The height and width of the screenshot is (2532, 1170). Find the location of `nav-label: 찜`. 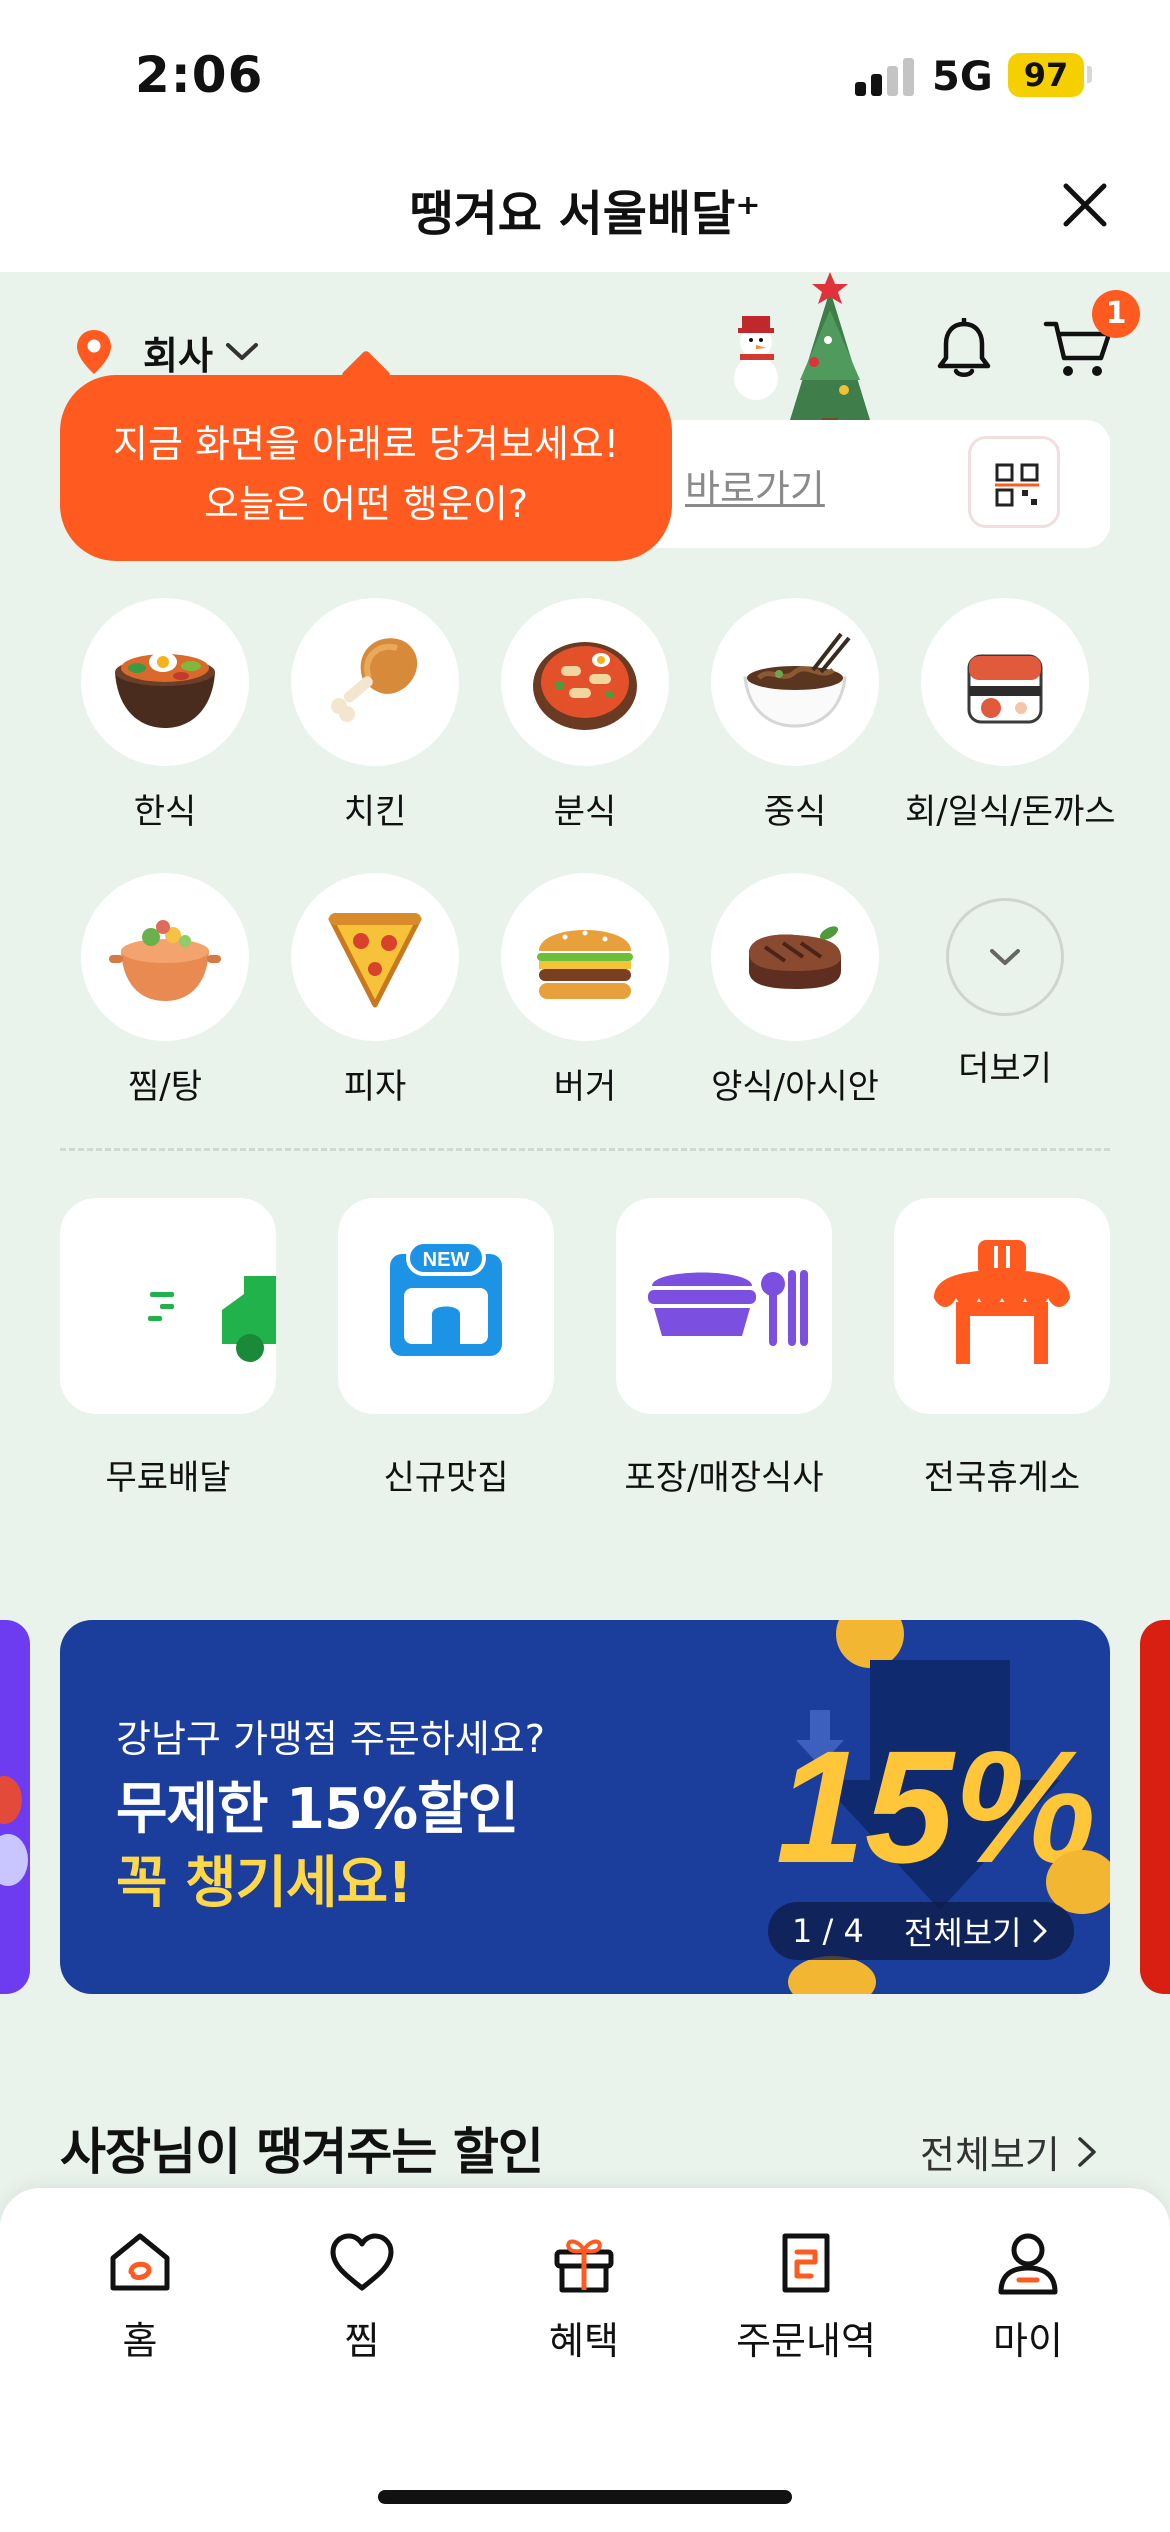

nav-label: 찜 is located at coordinates (362, 2341).